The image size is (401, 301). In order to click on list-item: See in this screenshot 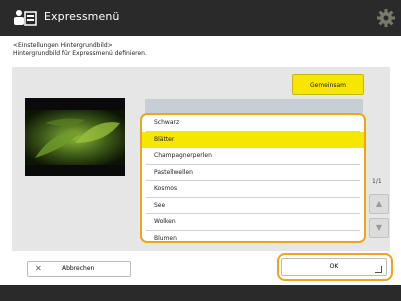, I will do `click(253, 206)`.